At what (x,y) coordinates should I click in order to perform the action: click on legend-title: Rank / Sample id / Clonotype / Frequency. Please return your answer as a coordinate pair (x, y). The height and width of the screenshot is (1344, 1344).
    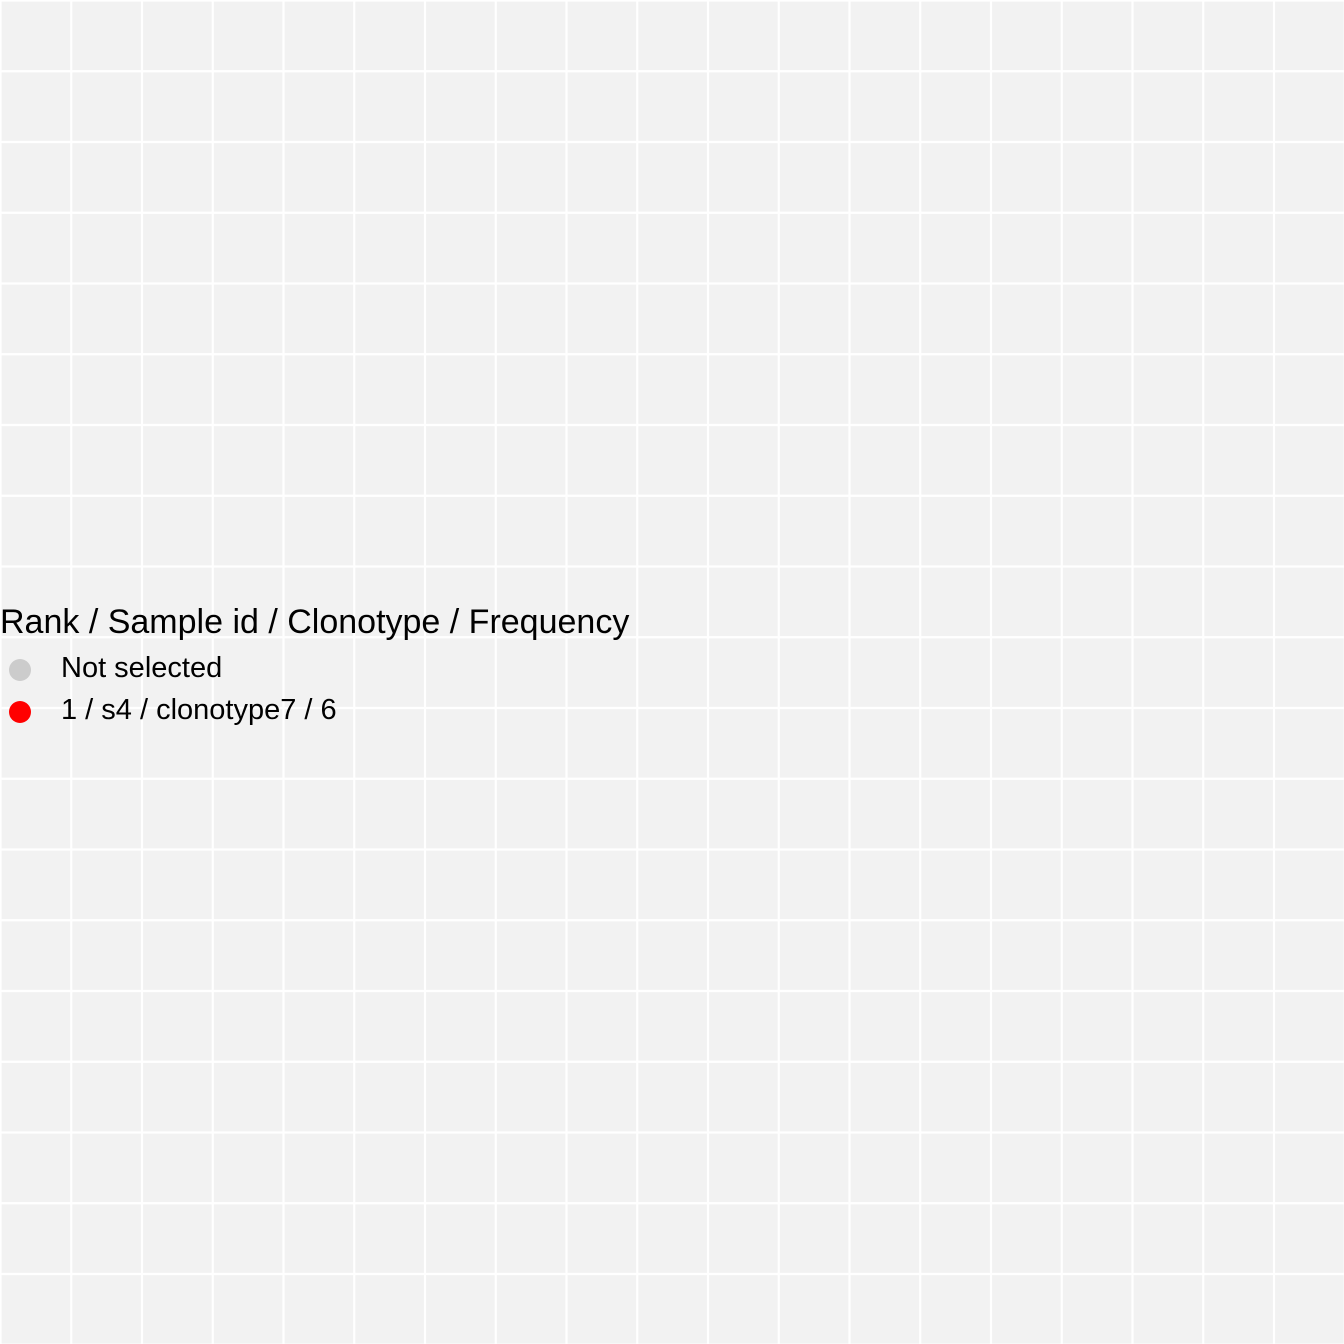
    Looking at the image, I should click on (315, 622).